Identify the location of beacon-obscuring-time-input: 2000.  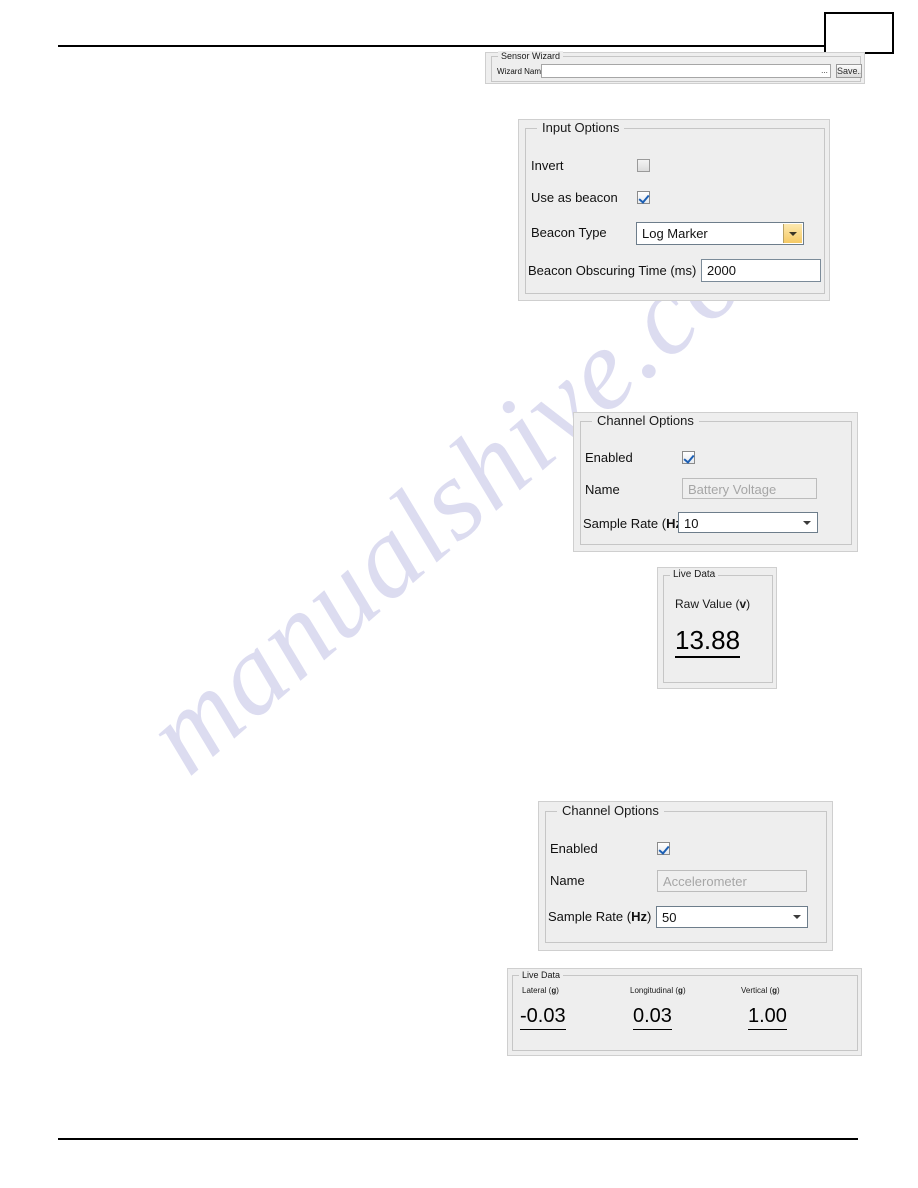
(761, 270).